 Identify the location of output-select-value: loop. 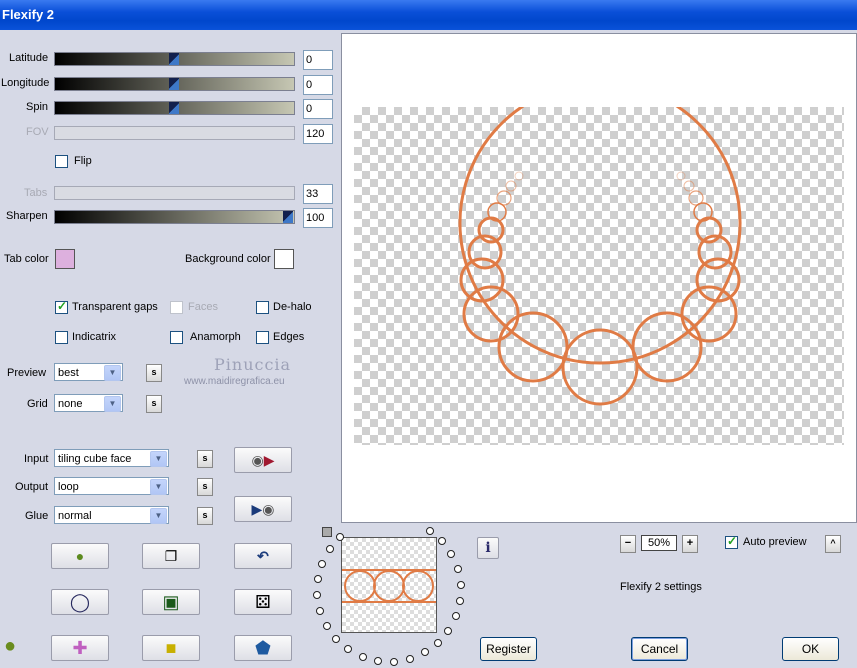
(68, 487).